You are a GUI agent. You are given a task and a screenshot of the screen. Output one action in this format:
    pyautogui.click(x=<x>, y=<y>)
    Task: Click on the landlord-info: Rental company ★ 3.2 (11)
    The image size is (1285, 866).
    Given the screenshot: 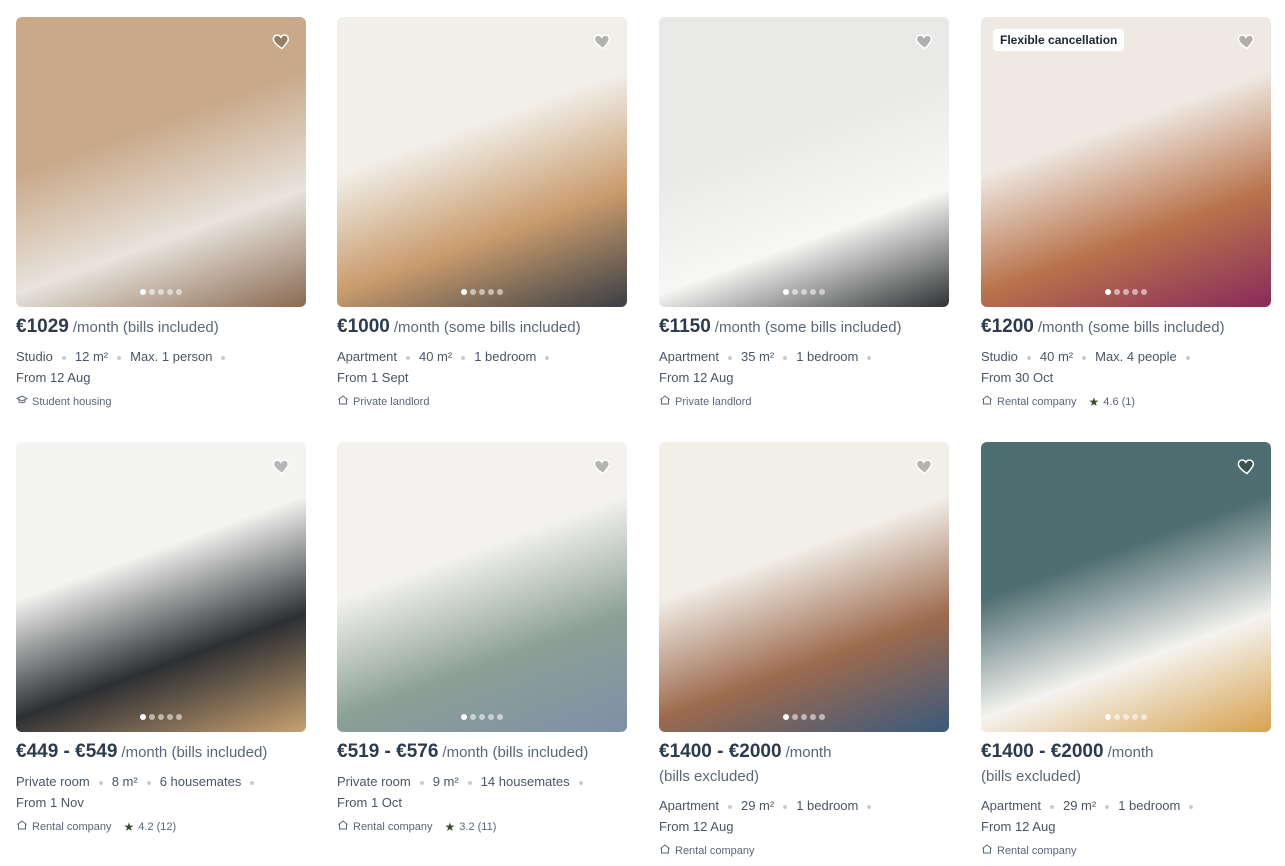 What is the action you would take?
    pyautogui.click(x=482, y=826)
    